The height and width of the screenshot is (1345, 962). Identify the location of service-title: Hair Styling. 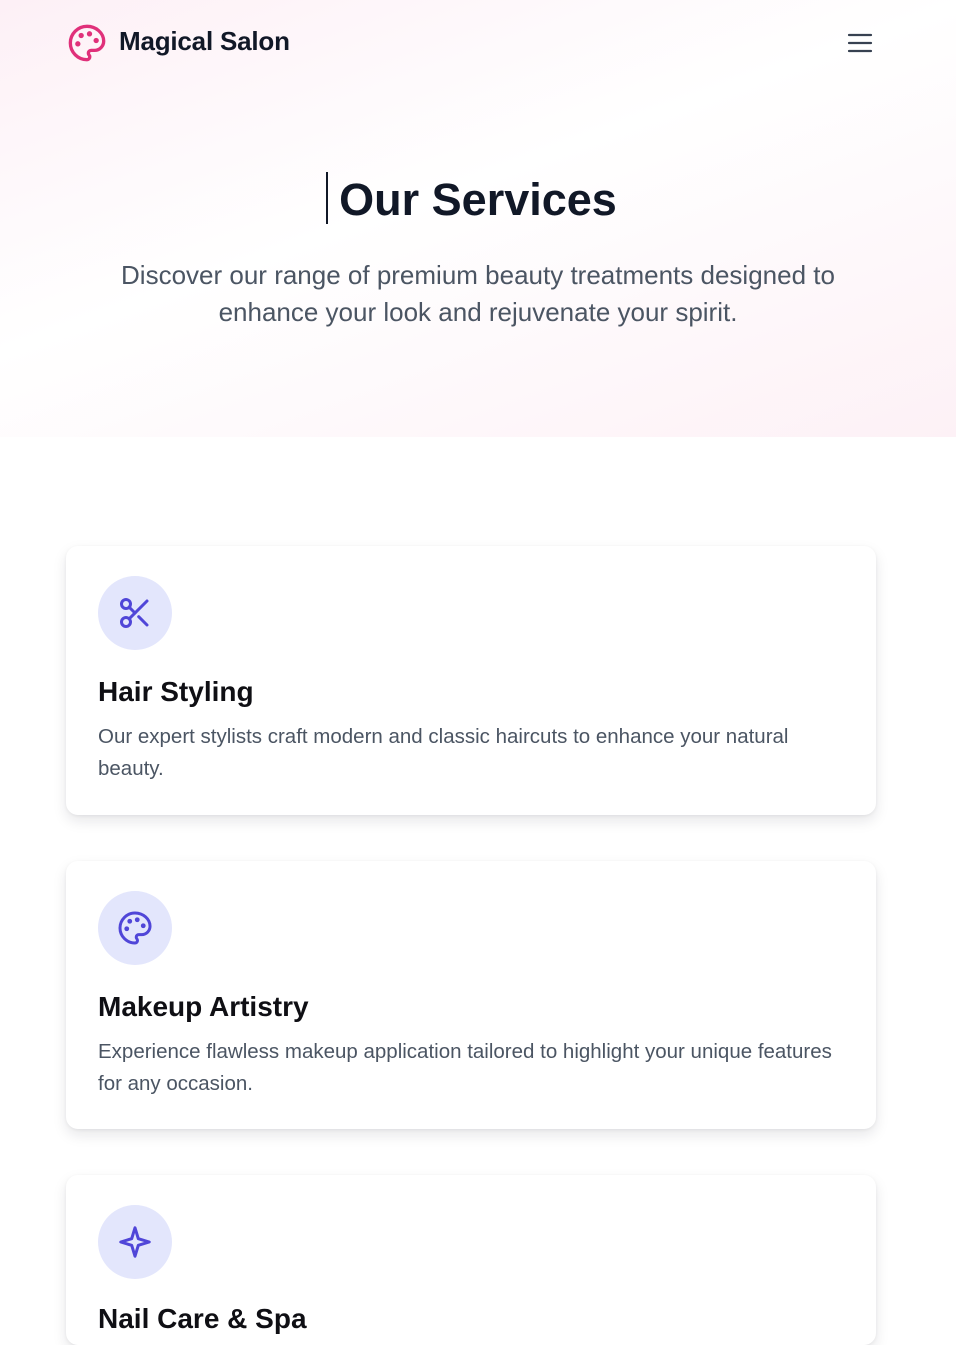
(176, 691).